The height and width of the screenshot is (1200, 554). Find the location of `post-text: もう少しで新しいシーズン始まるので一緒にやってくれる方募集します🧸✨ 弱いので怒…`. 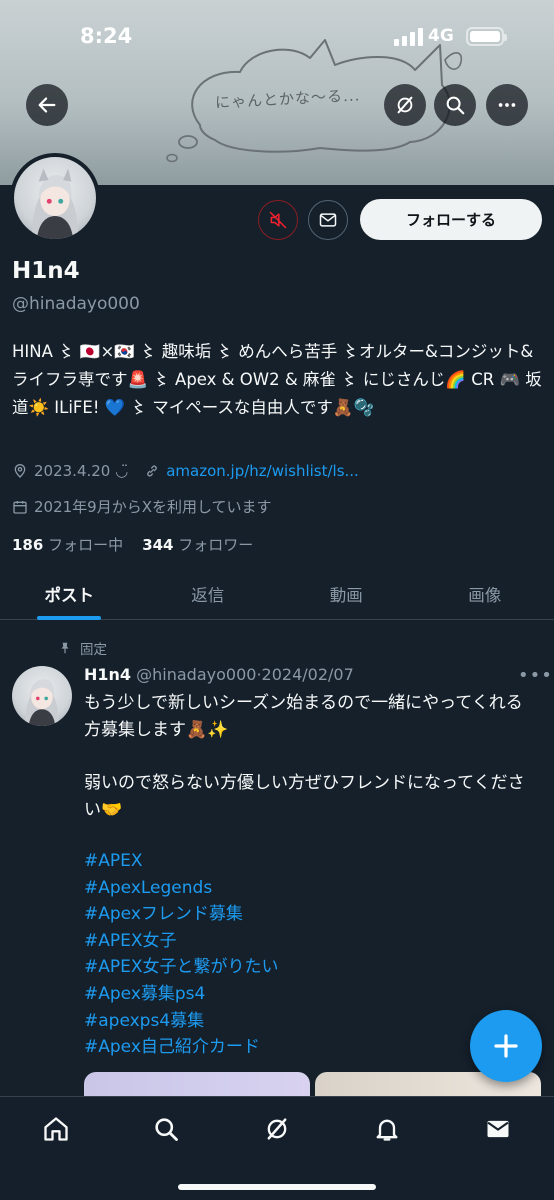

post-text: もう少しで新しいシーズン始まるので一緒にやってくれる方募集します🧸✨ 弱いので怒… is located at coordinates (311, 757).